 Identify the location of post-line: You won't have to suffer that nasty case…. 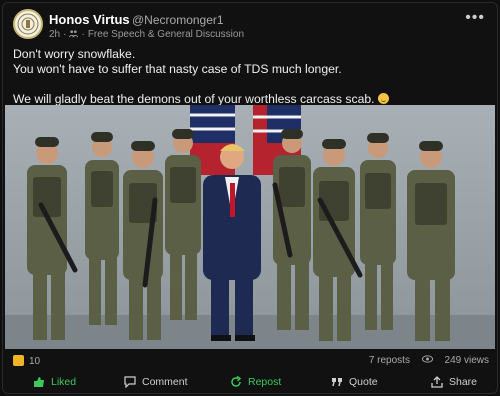
(177, 69).